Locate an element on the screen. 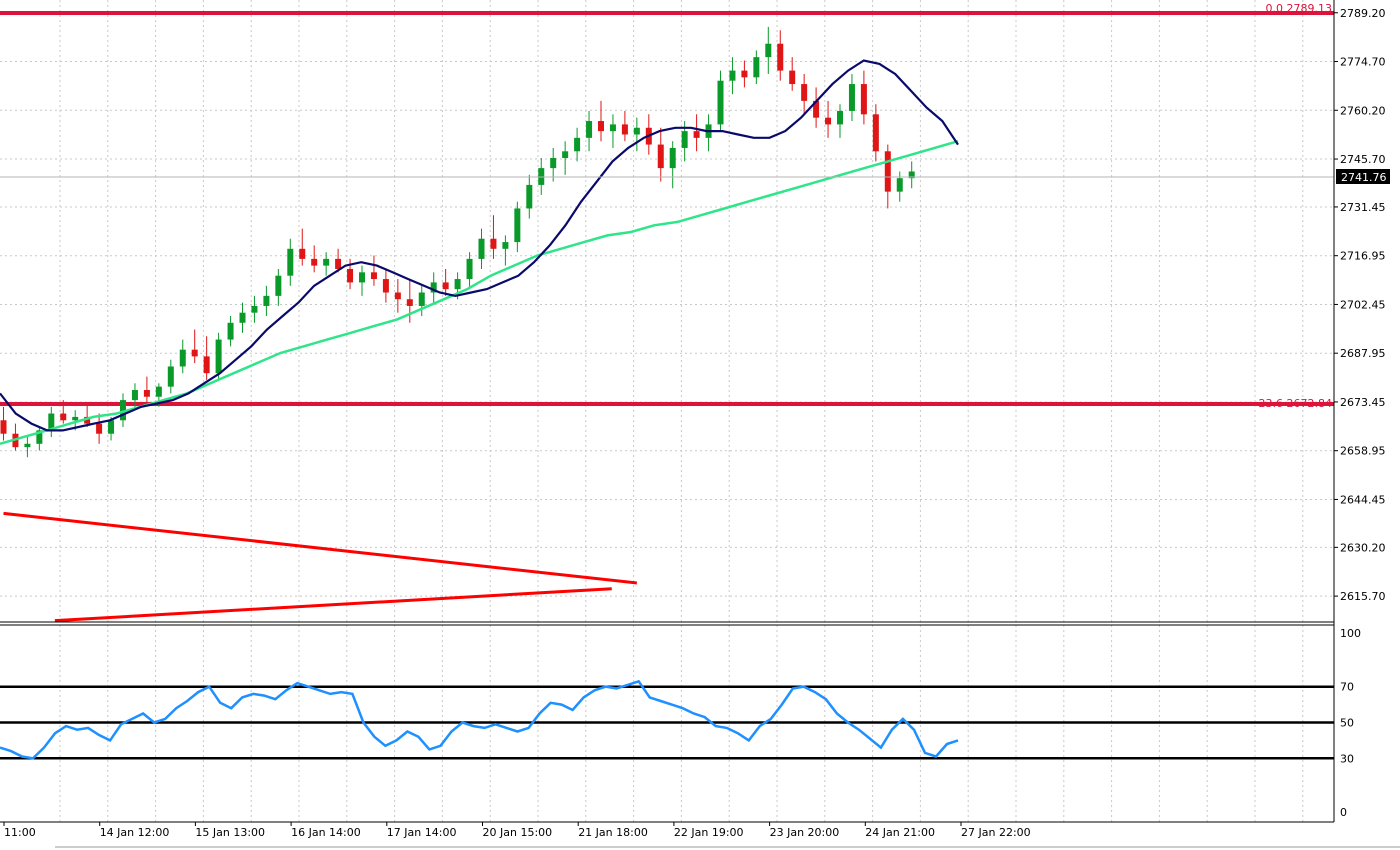 This screenshot has height=850, width=1400. current-price-label: 2741.76 is located at coordinates (1364, 177).